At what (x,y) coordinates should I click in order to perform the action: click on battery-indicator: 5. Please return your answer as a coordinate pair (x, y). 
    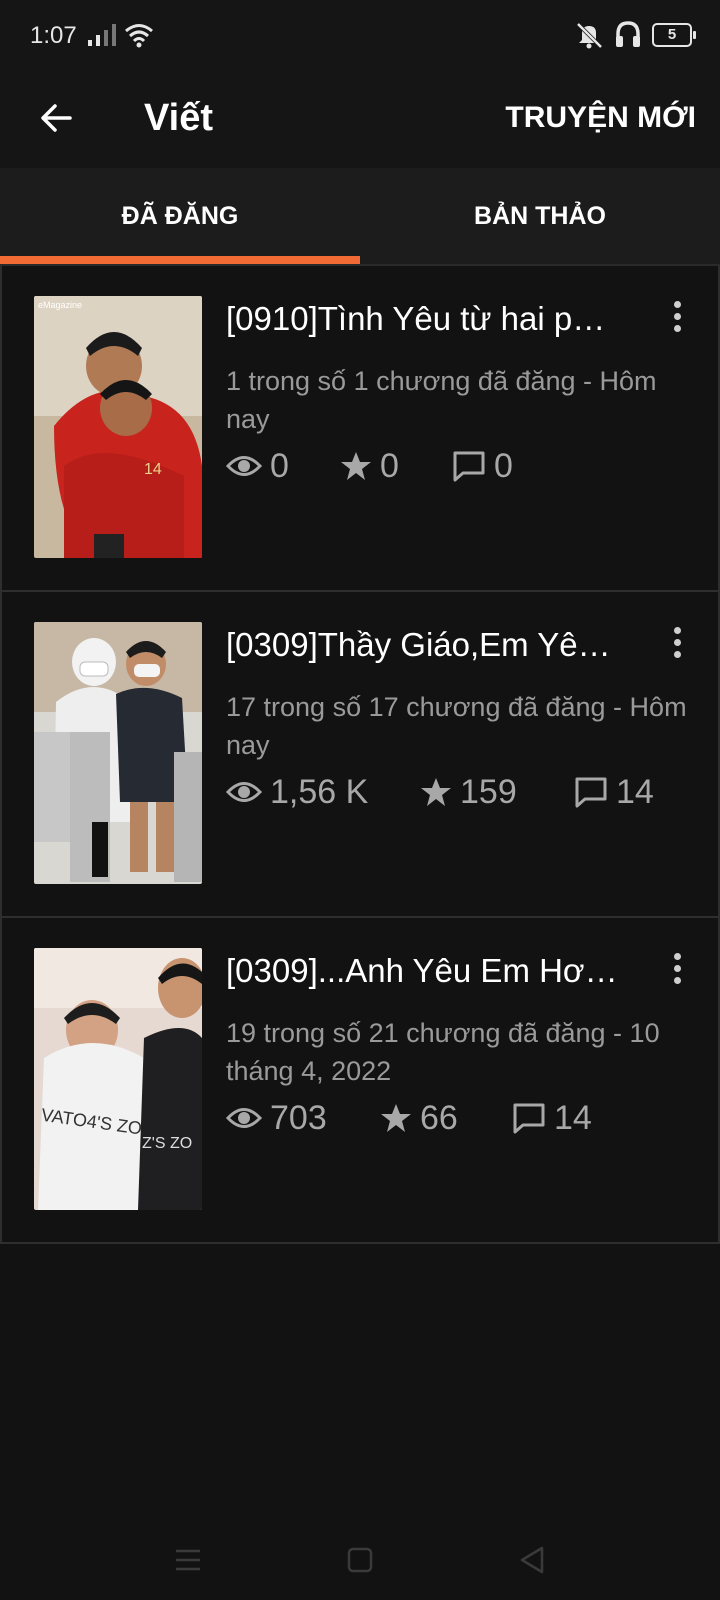
    Looking at the image, I should click on (674, 35).